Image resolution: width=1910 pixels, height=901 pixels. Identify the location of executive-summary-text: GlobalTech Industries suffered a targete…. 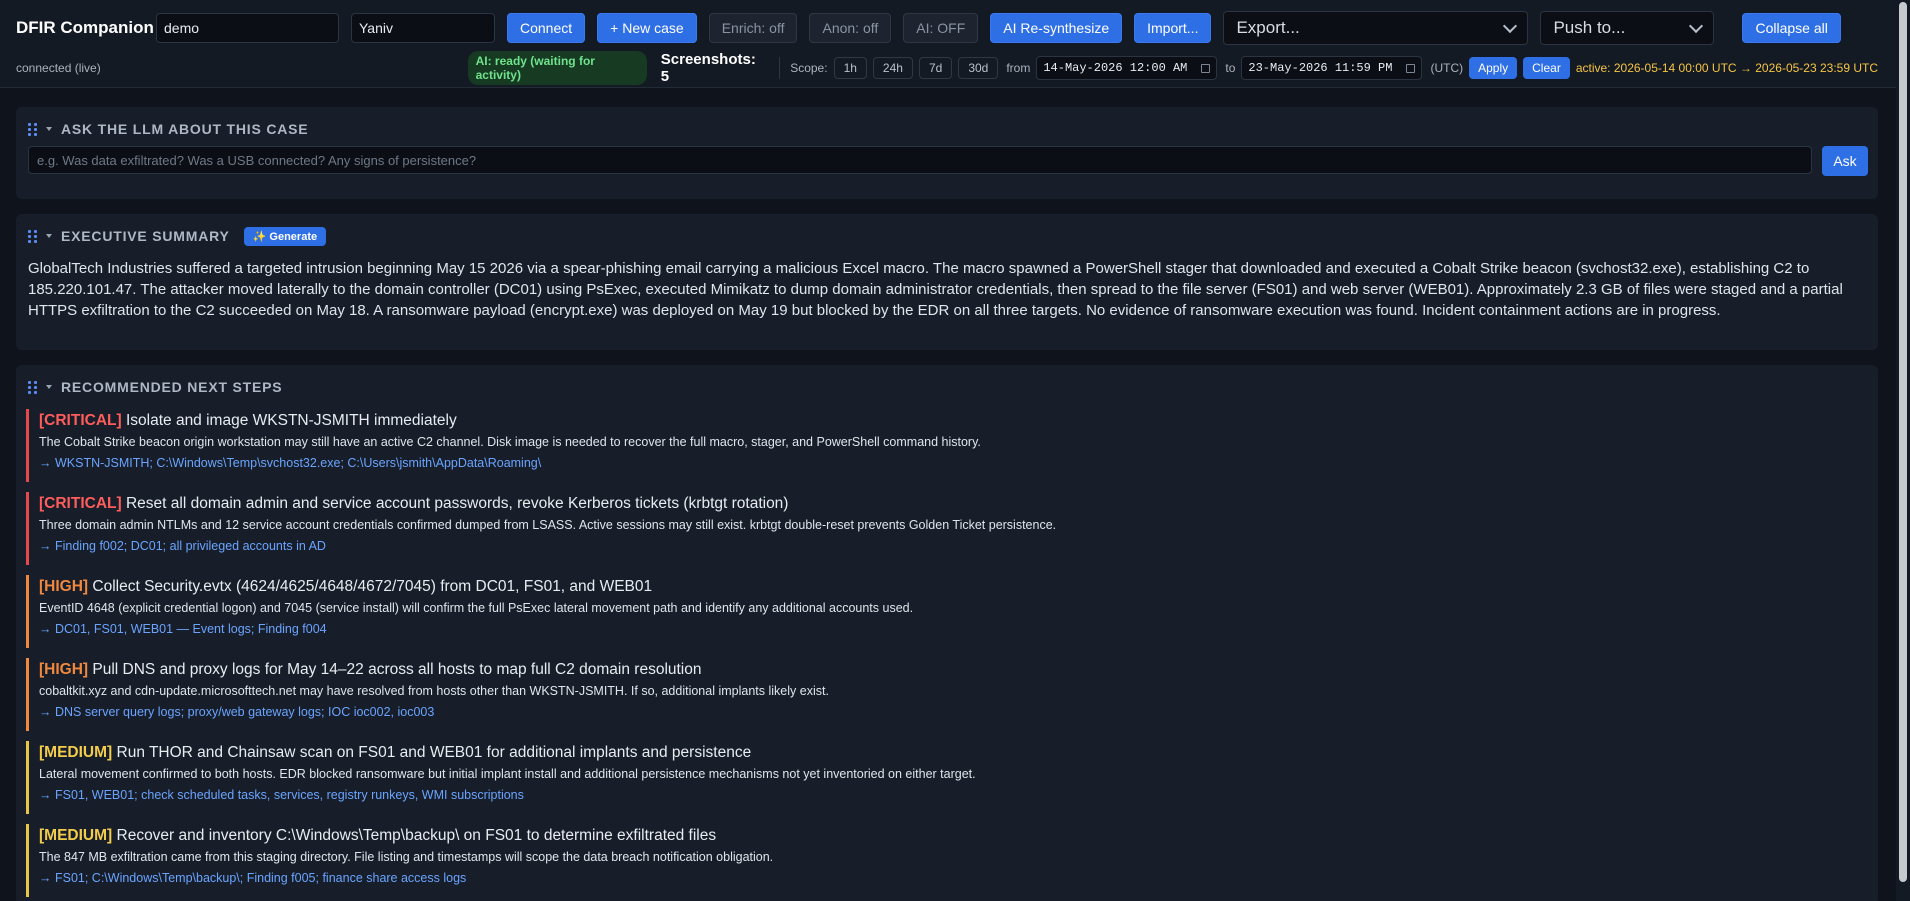
(935, 289).